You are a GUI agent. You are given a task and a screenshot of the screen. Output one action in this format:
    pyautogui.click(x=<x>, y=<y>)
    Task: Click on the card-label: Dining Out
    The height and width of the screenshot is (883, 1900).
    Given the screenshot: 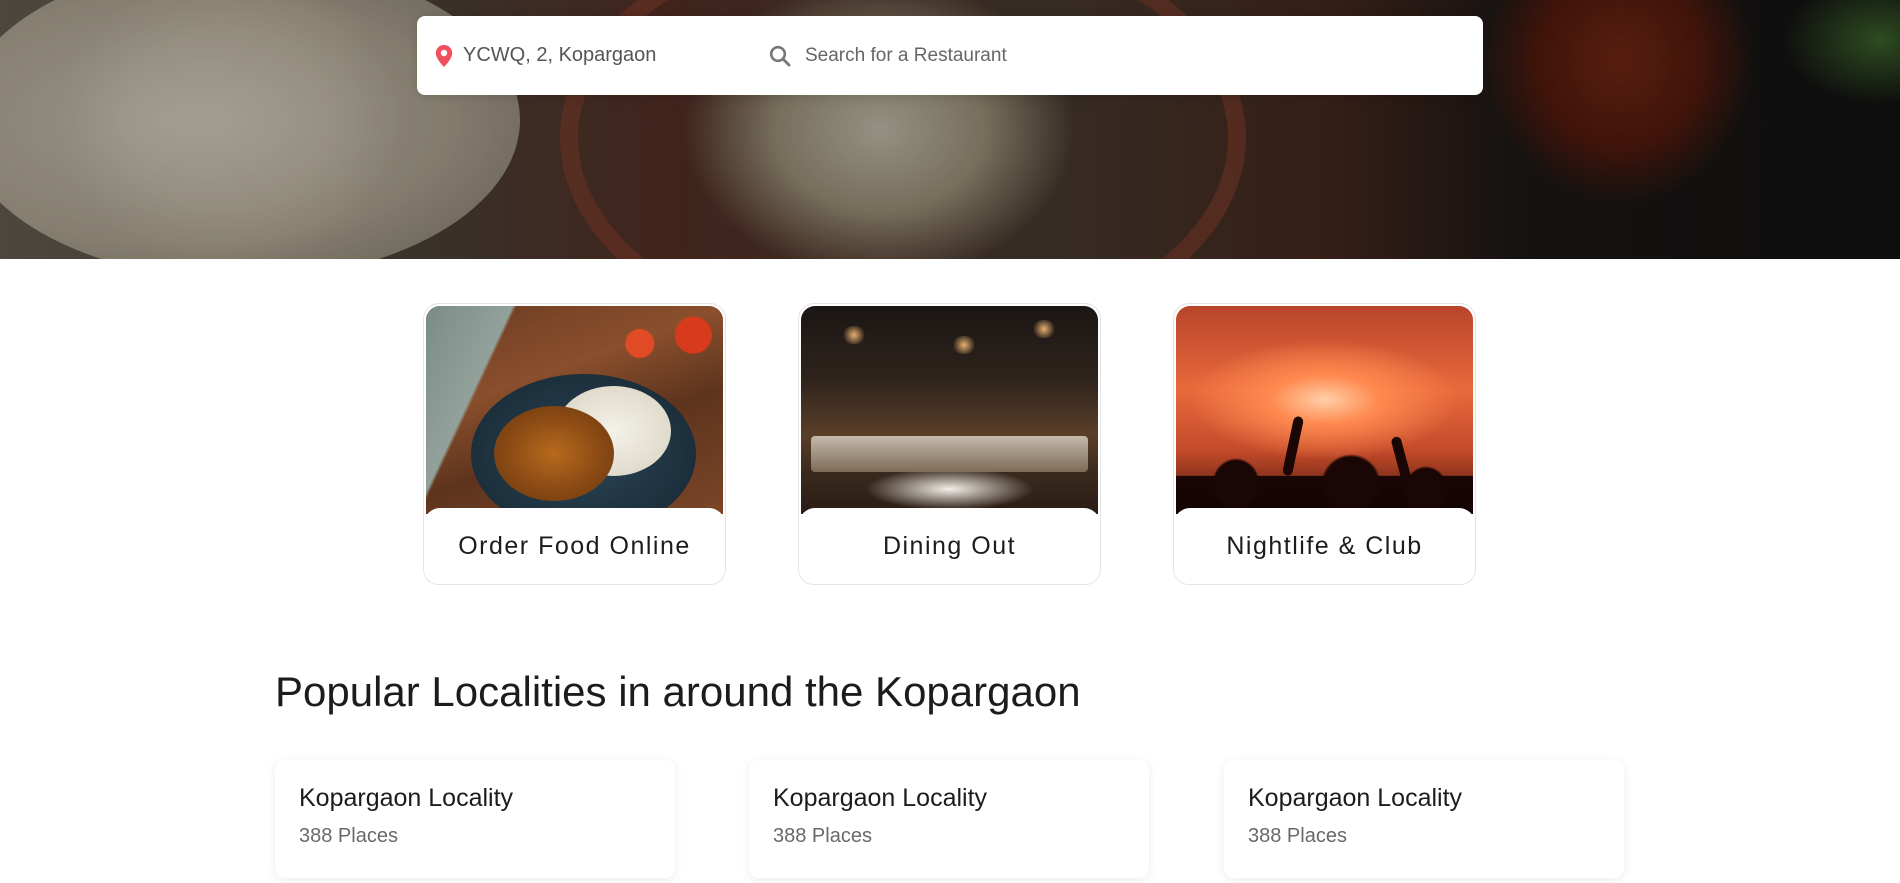 What is the action you would take?
    pyautogui.click(x=949, y=545)
    